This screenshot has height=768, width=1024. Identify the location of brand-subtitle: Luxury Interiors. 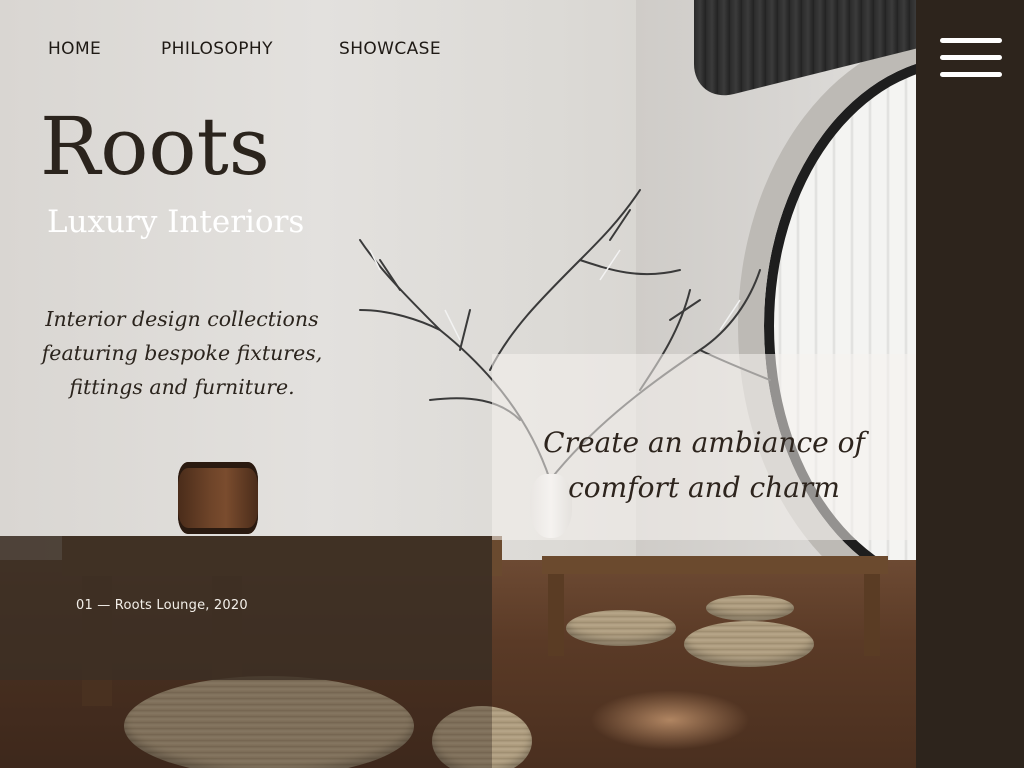
(176, 222).